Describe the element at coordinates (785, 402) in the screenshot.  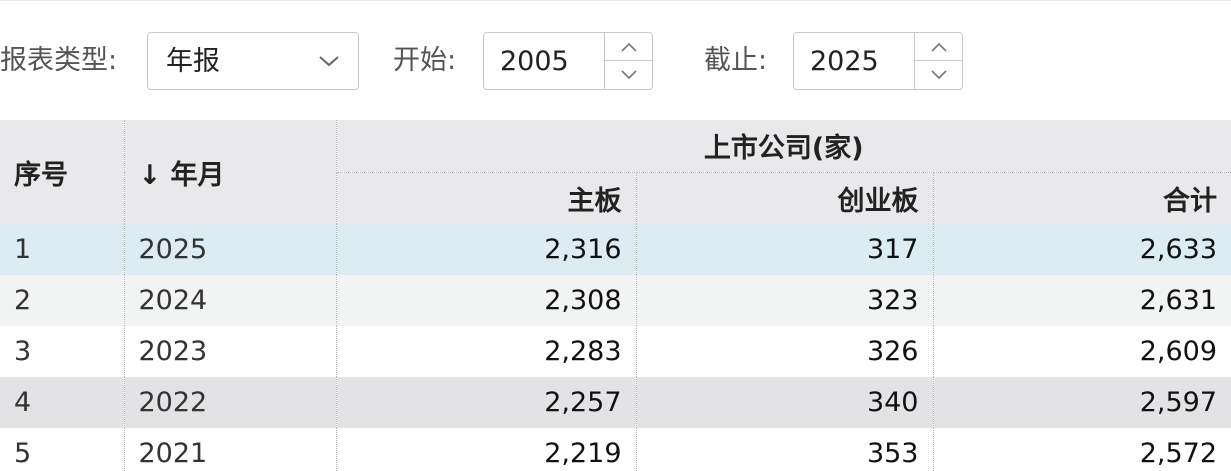
I see `cell-chinext: 340` at that location.